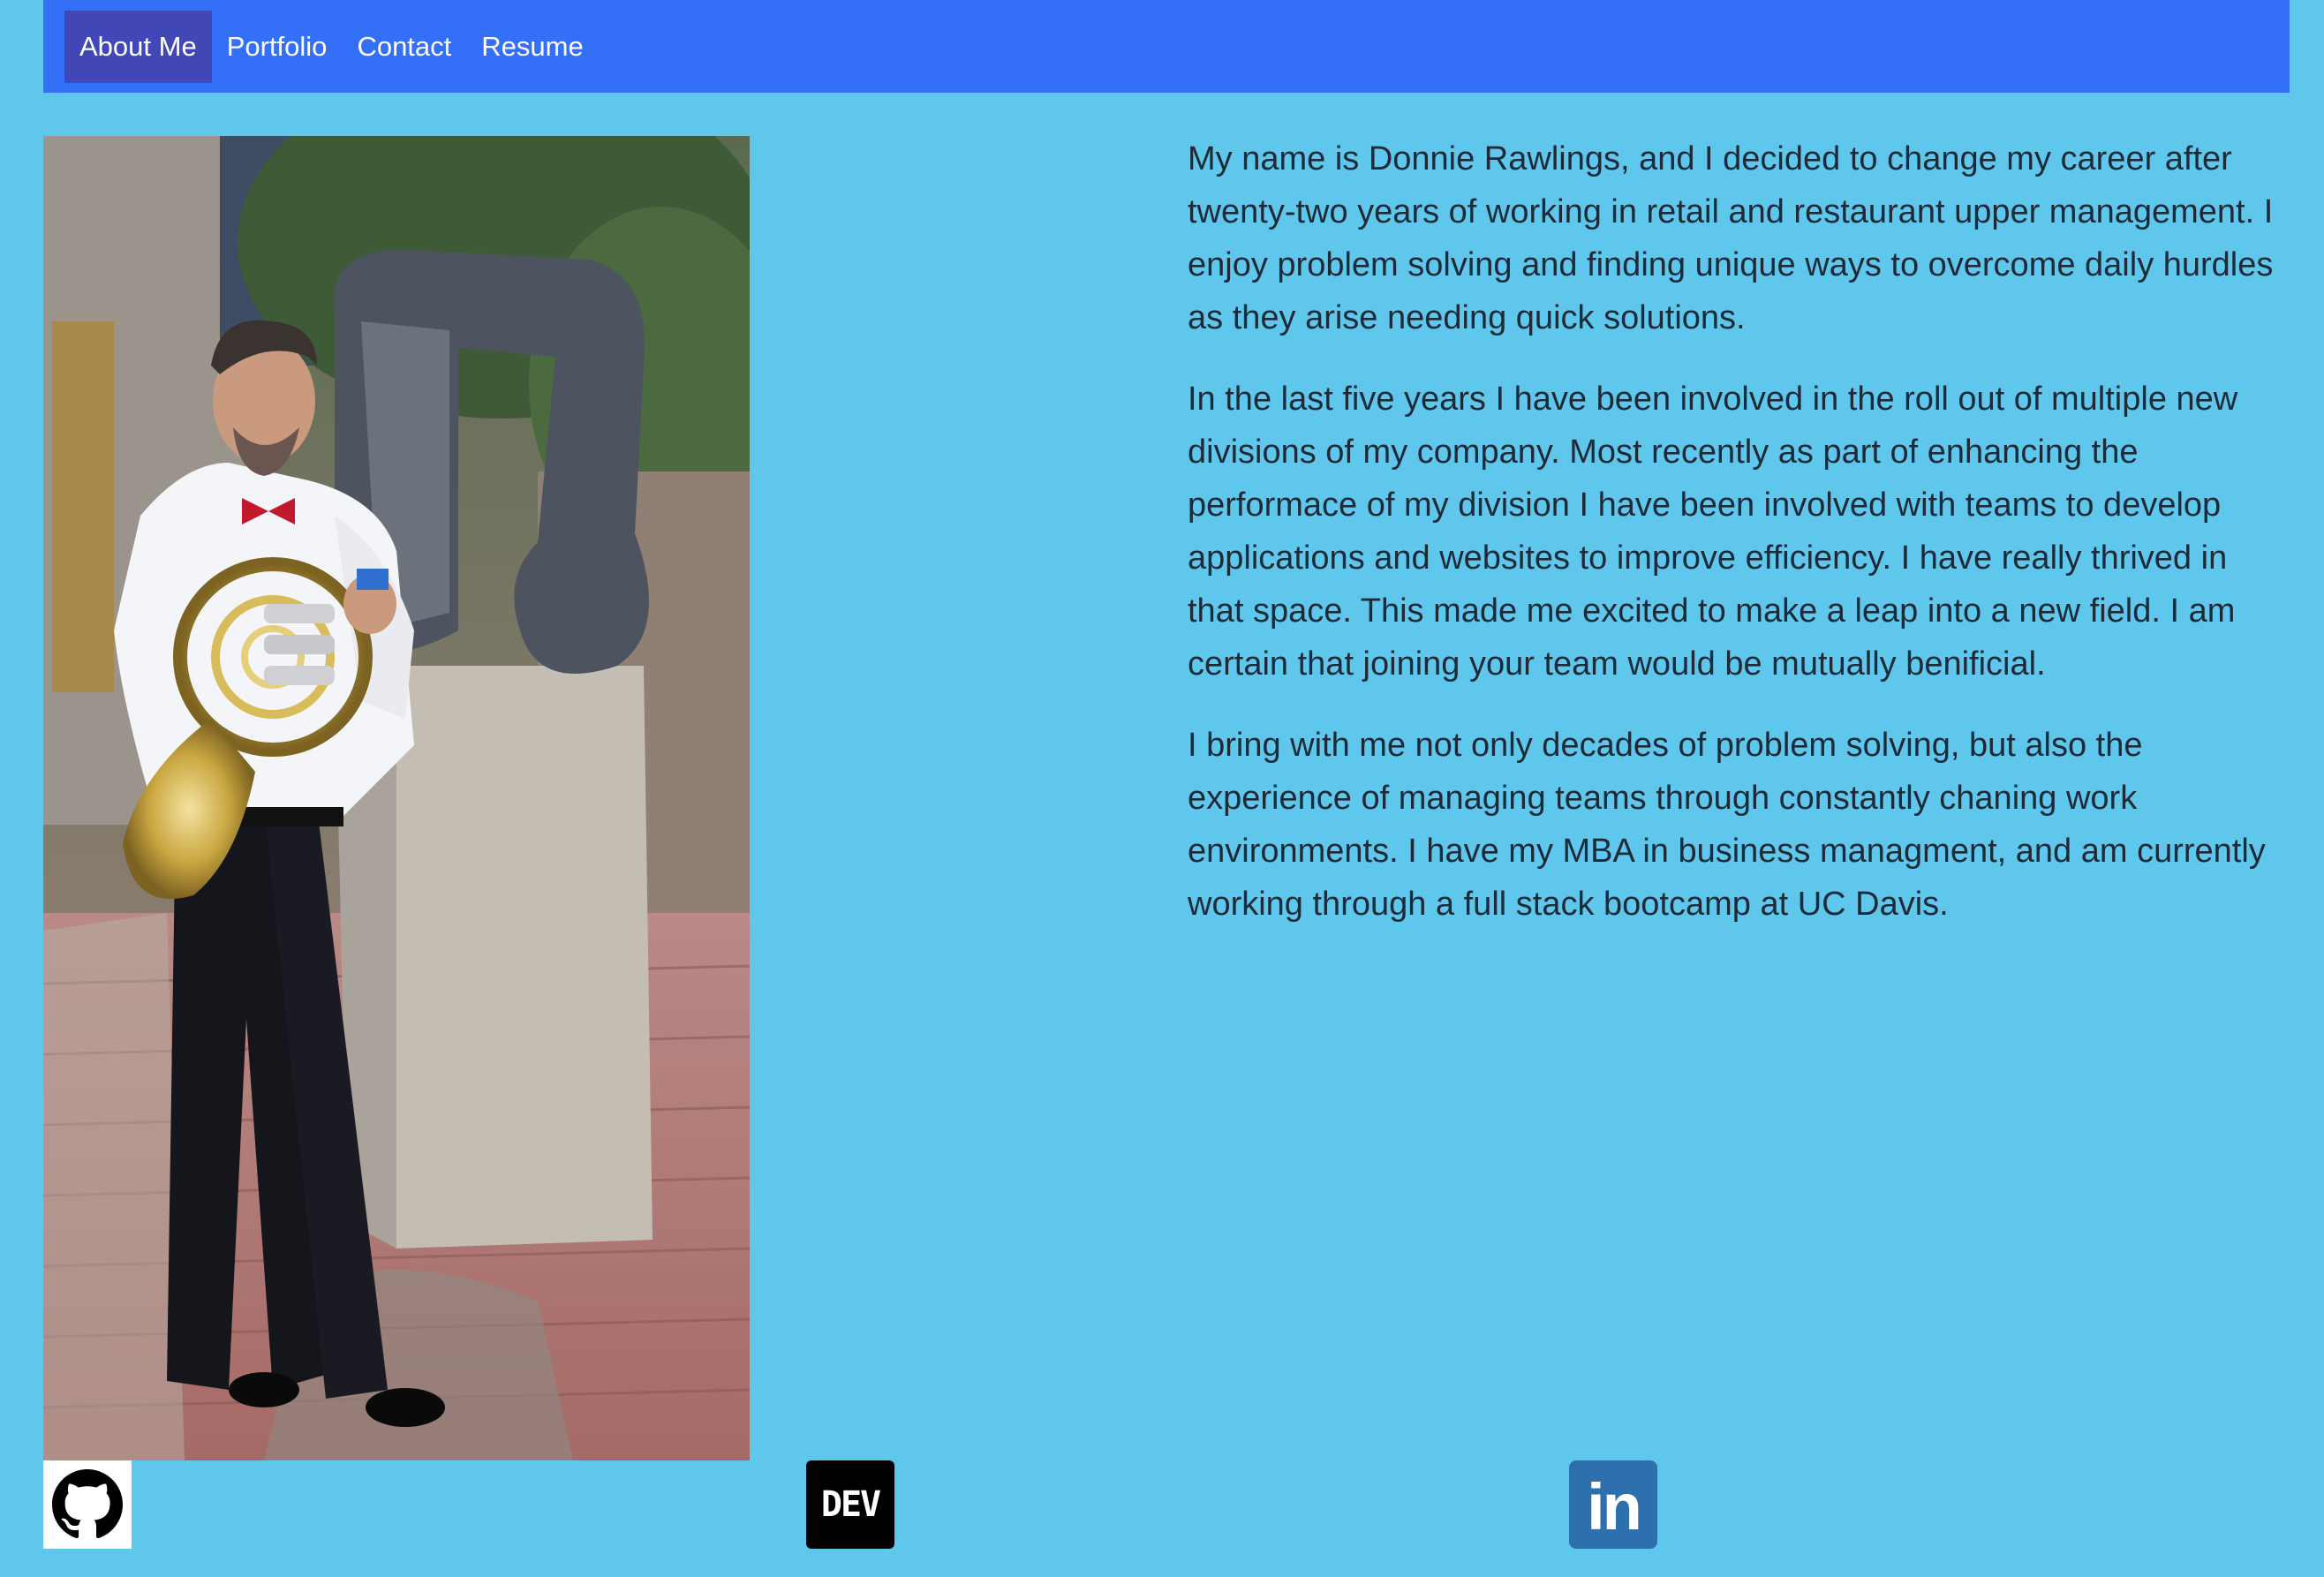 The image size is (2324, 1577). What do you see at coordinates (404, 47) in the screenshot?
I see `nav-contact: Contact` at bounding box center [404, 47].